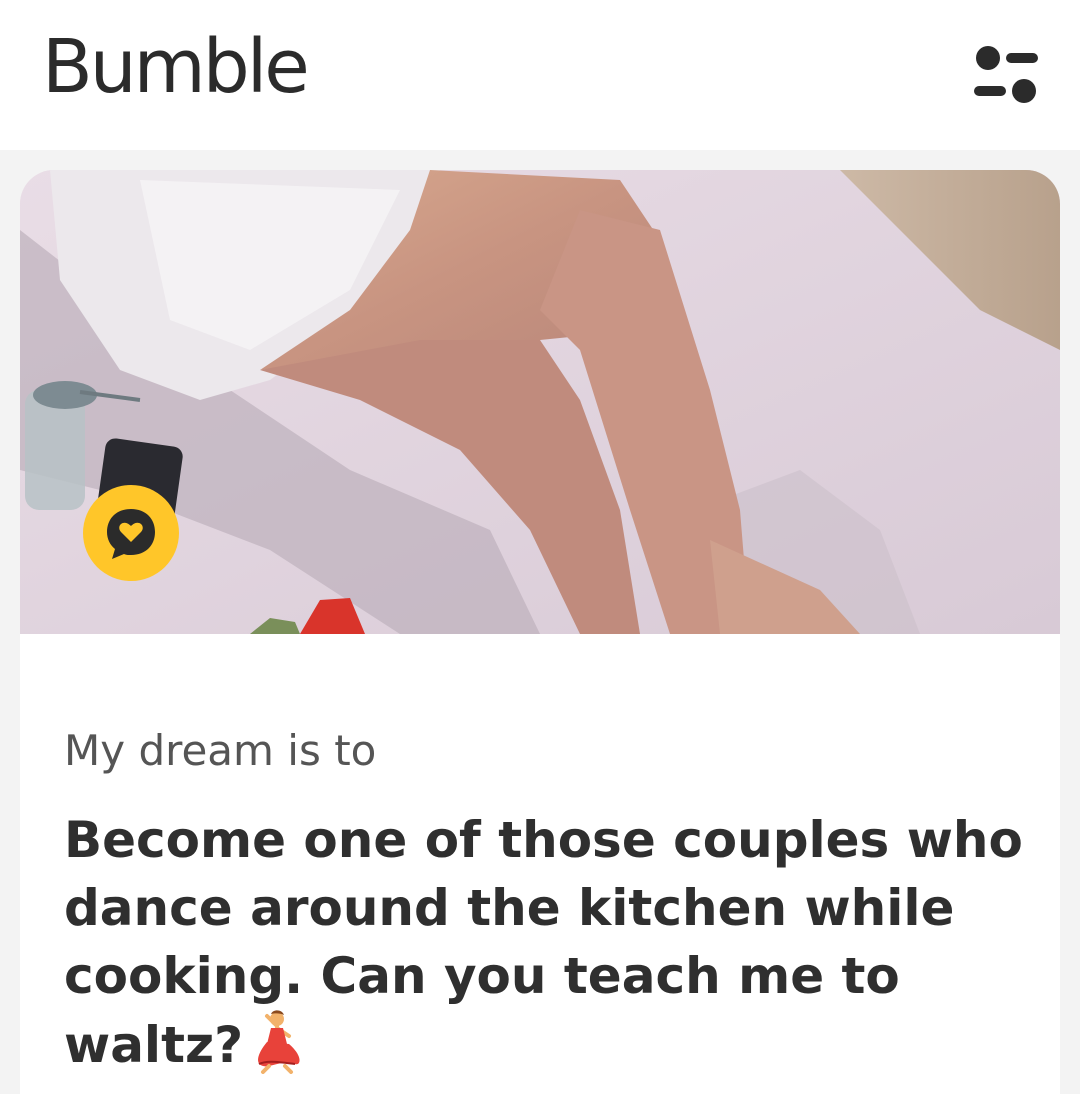  I want to click on chat-heart-icon, so click(131, 534).